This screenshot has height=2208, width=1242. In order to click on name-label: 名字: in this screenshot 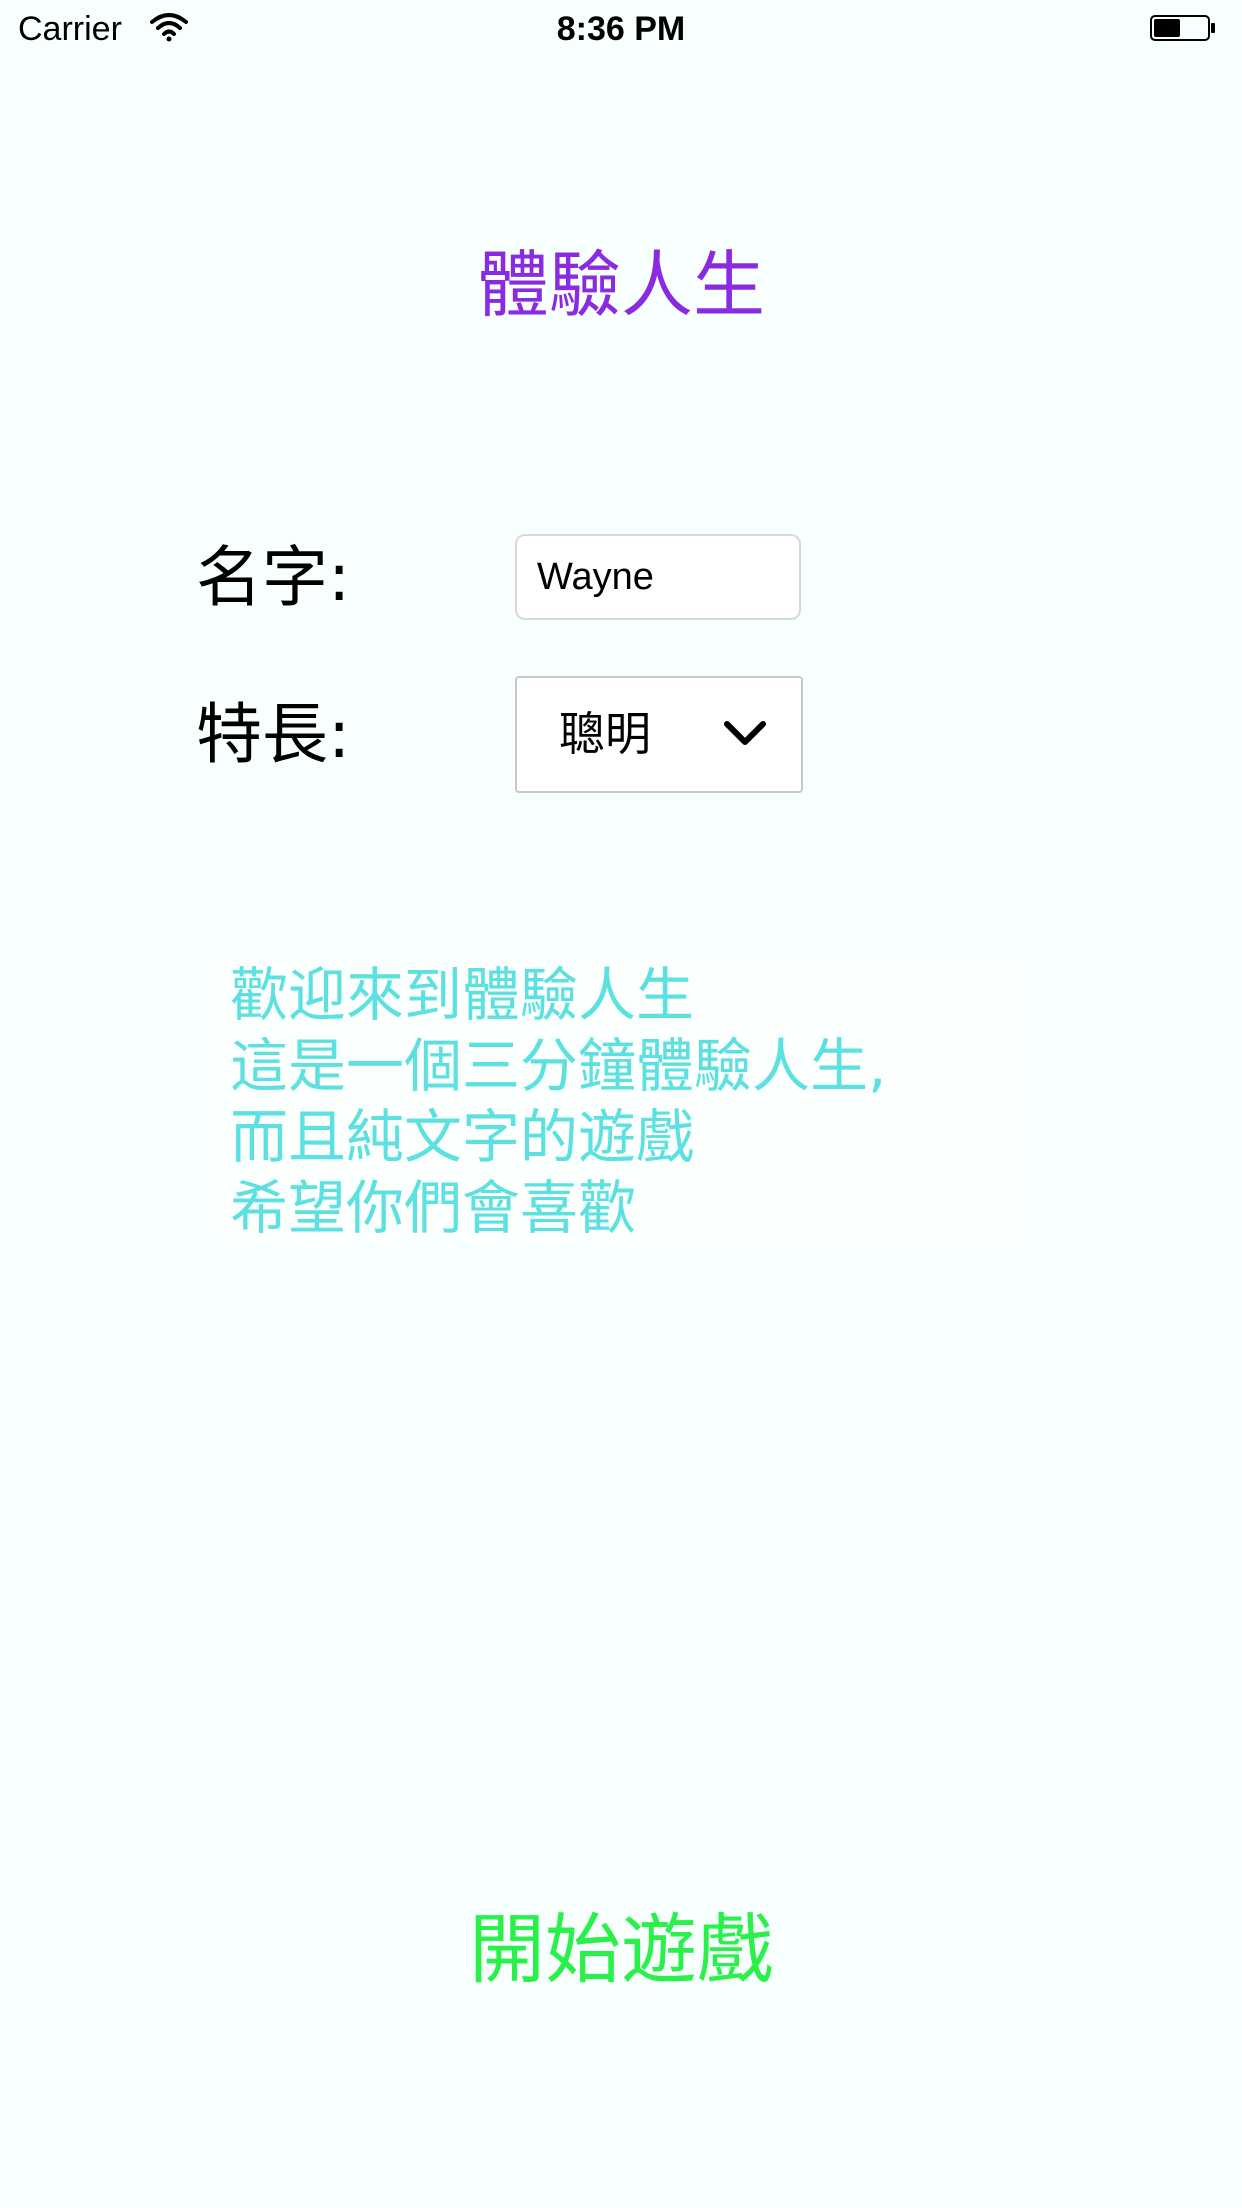, I will do `click(273, 577)`.